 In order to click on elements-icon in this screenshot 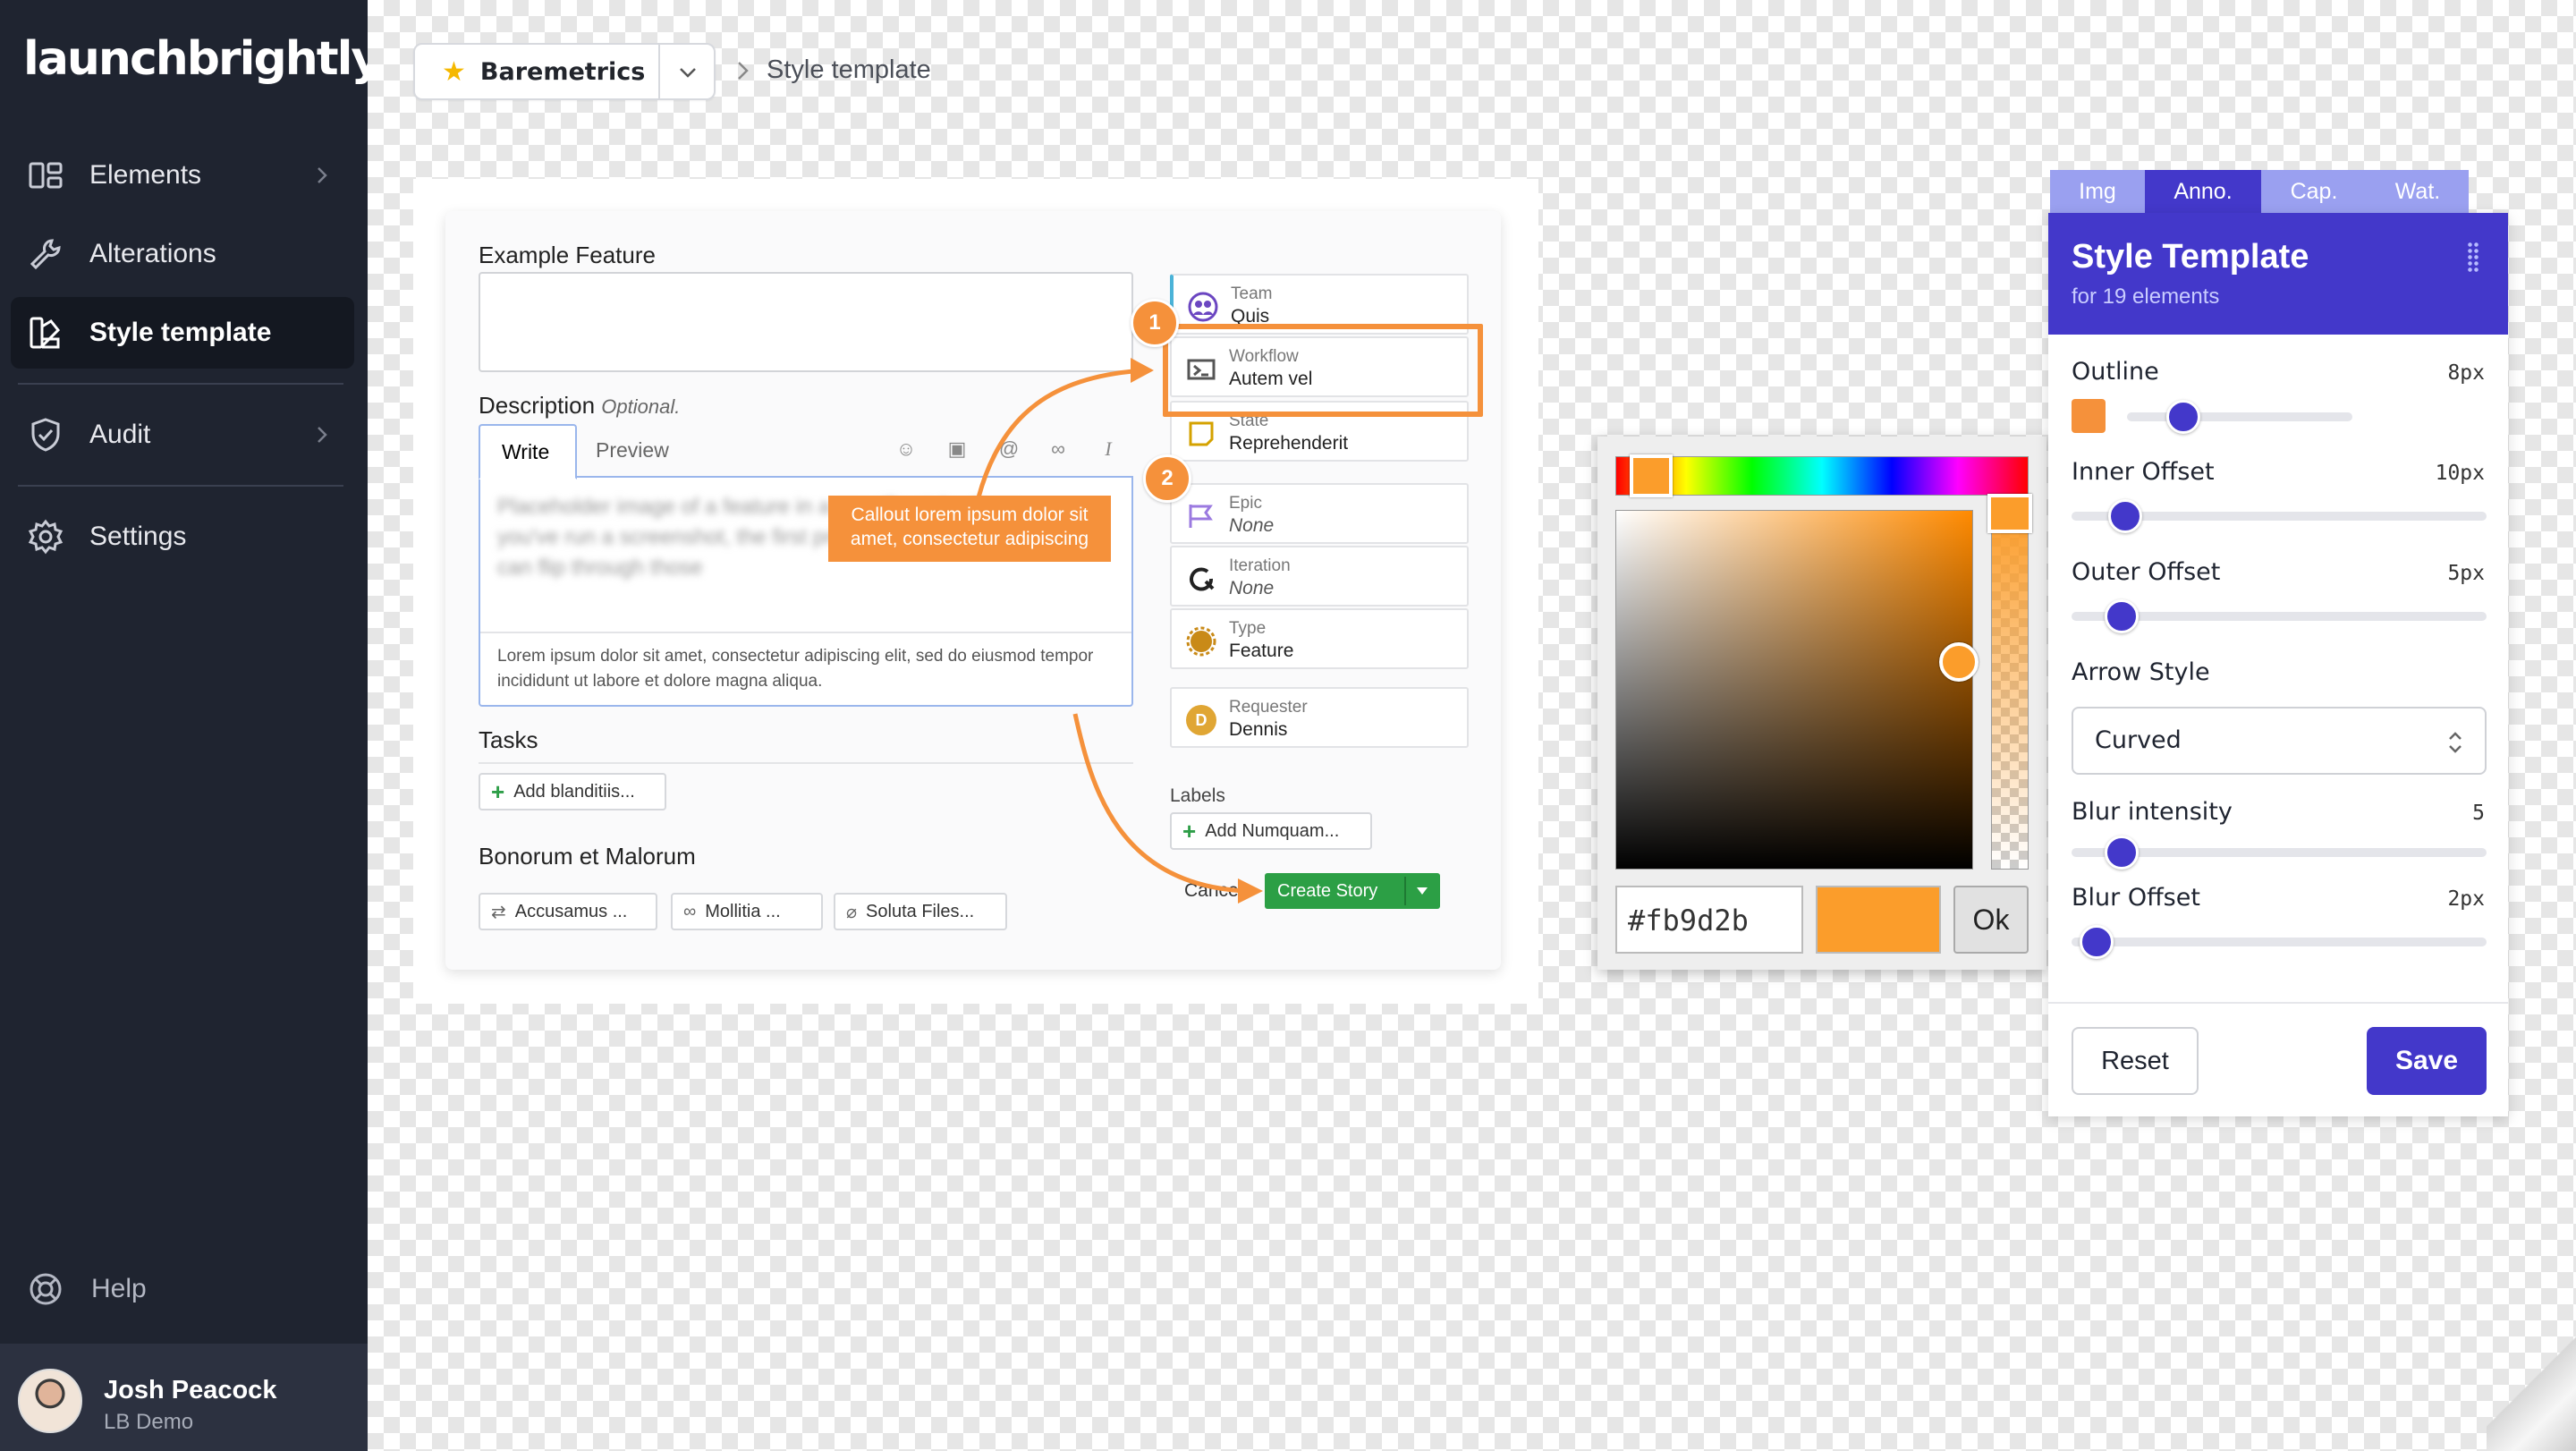, I will do `click(45, 175)`.